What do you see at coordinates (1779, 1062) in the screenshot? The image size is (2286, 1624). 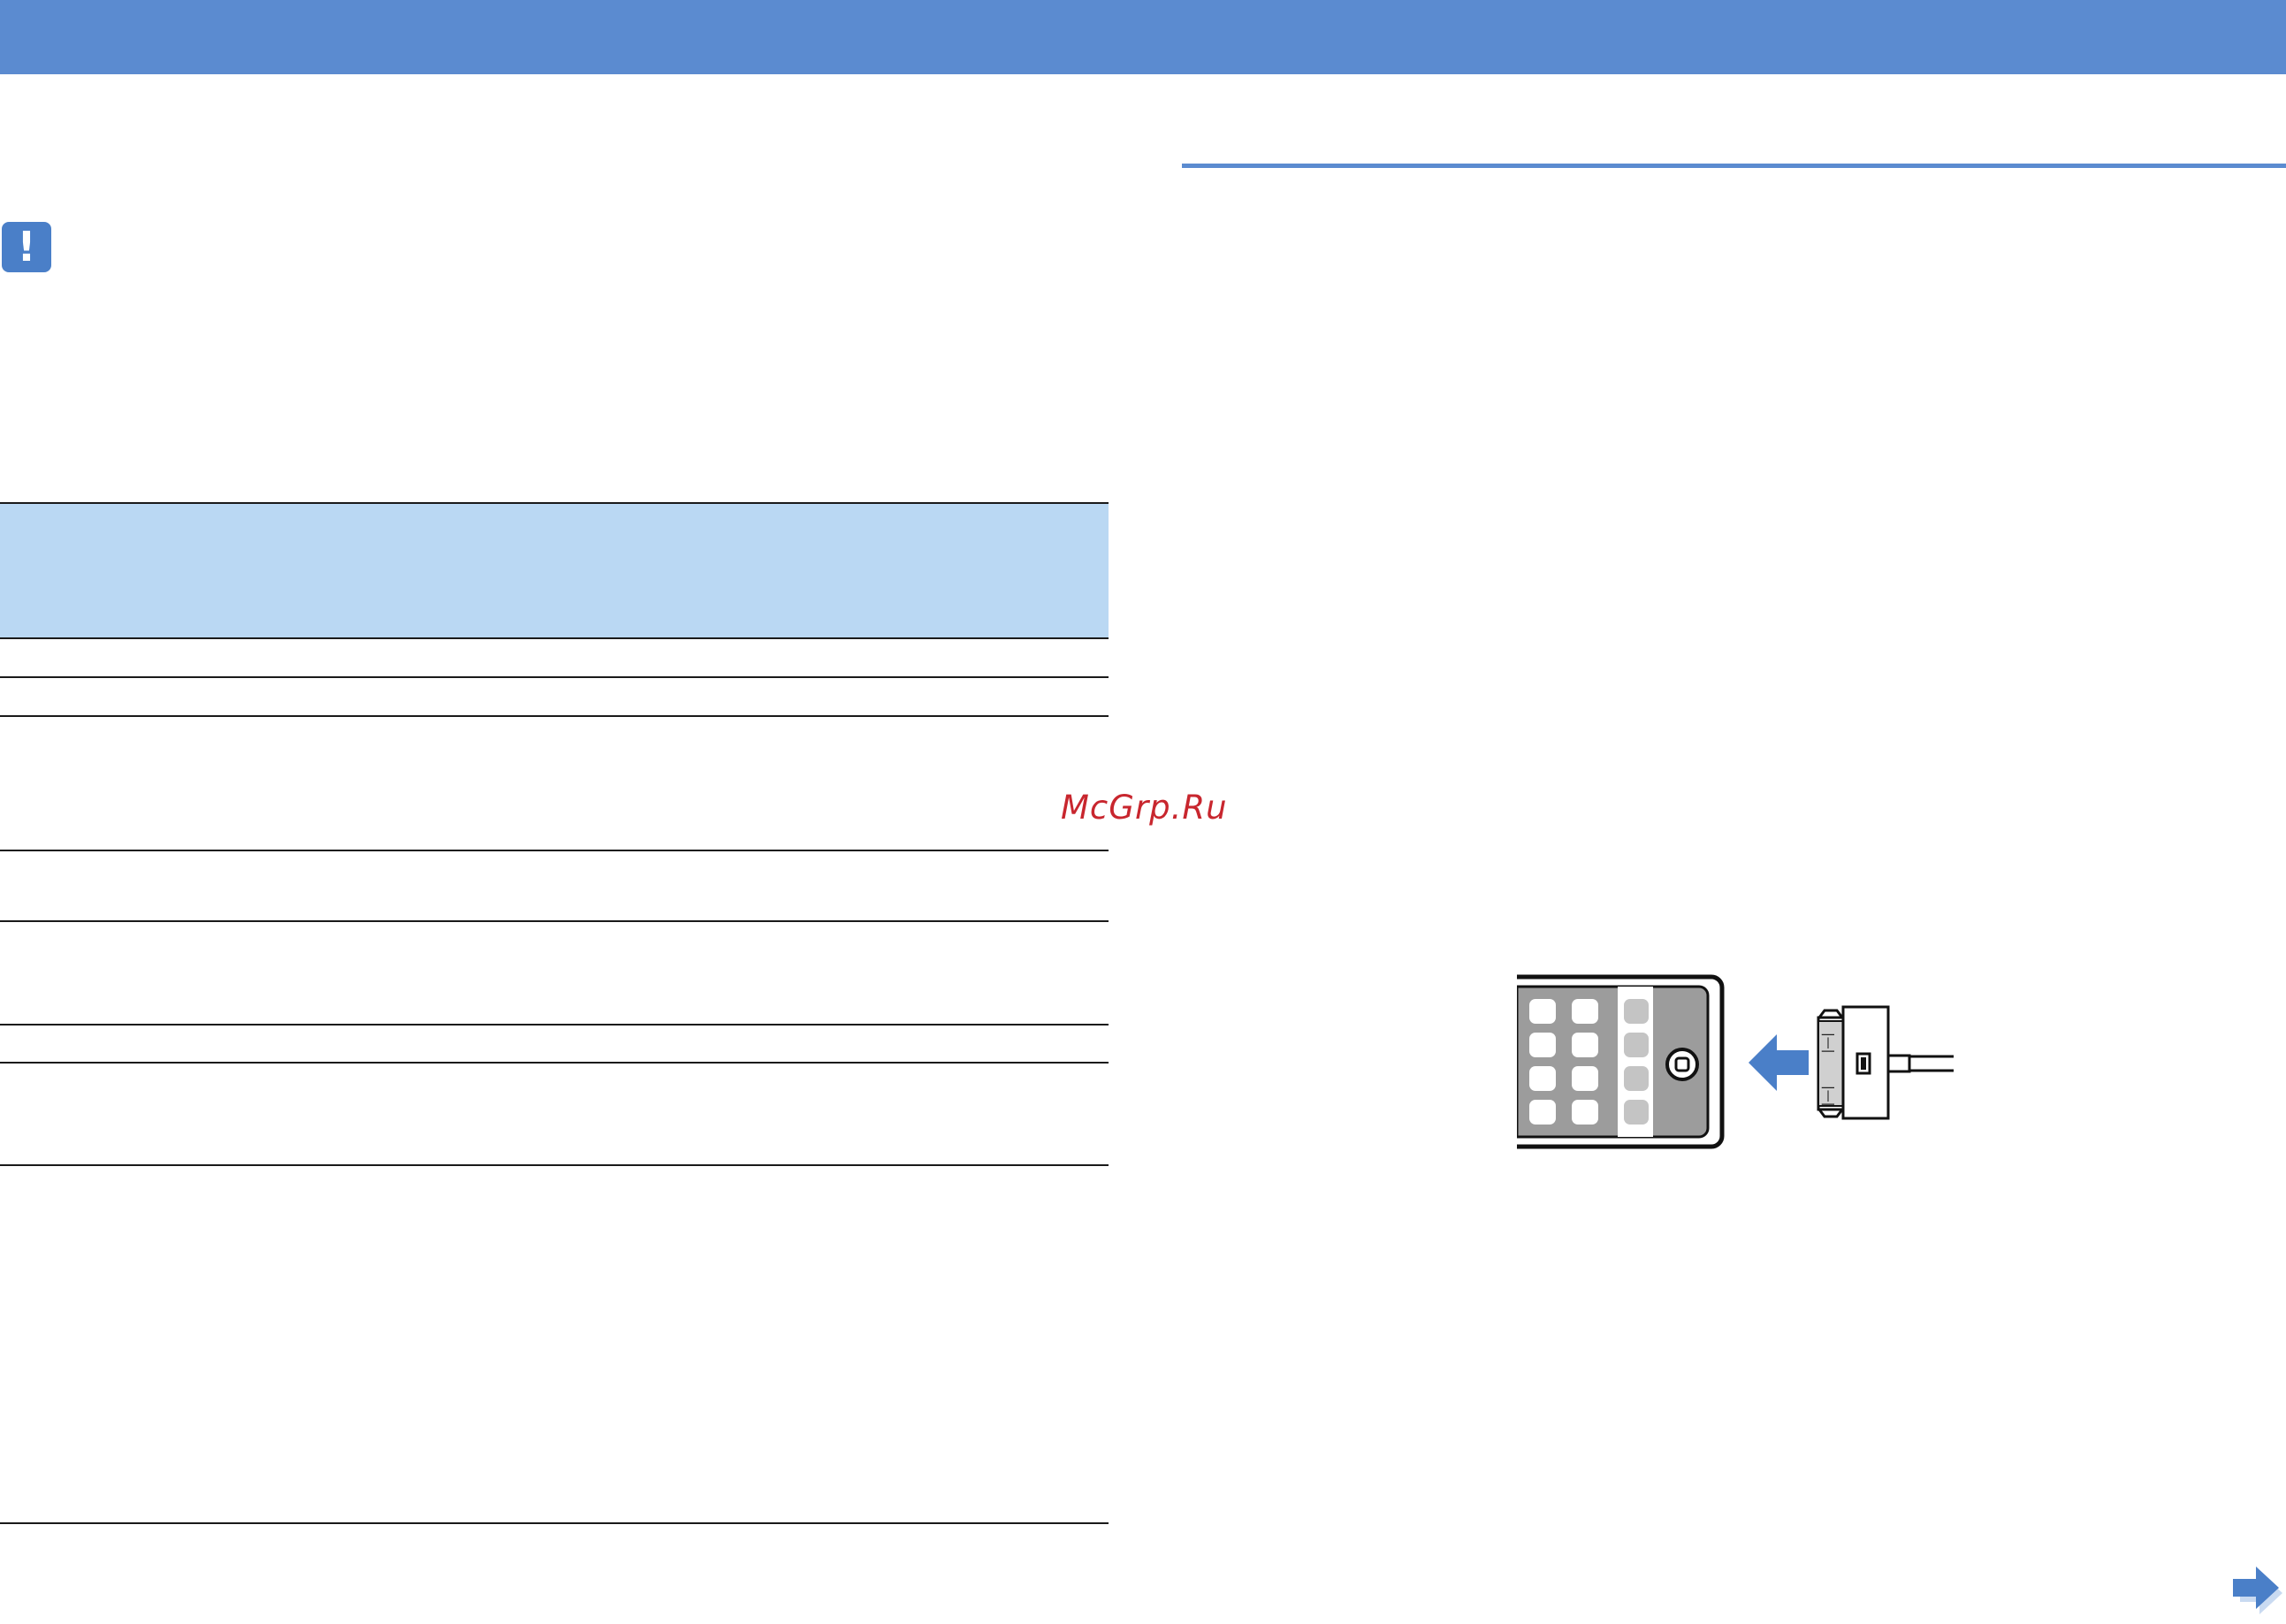 I see `insert-arrow-icon` at bounding box center [1779, 1062].